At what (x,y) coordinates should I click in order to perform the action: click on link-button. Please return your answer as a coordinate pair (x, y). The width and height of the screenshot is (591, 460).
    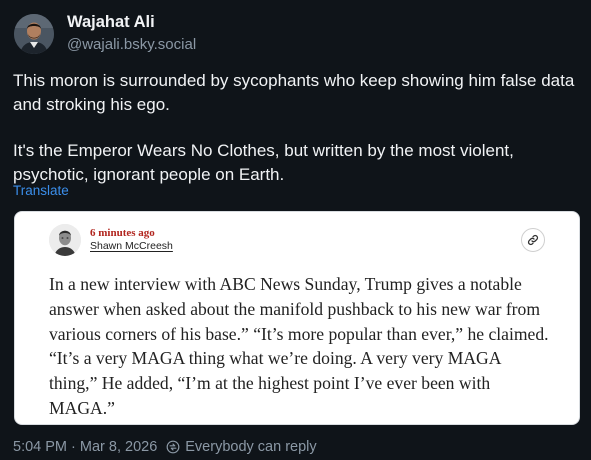
    Looking at the image, I should click on (533, 240).